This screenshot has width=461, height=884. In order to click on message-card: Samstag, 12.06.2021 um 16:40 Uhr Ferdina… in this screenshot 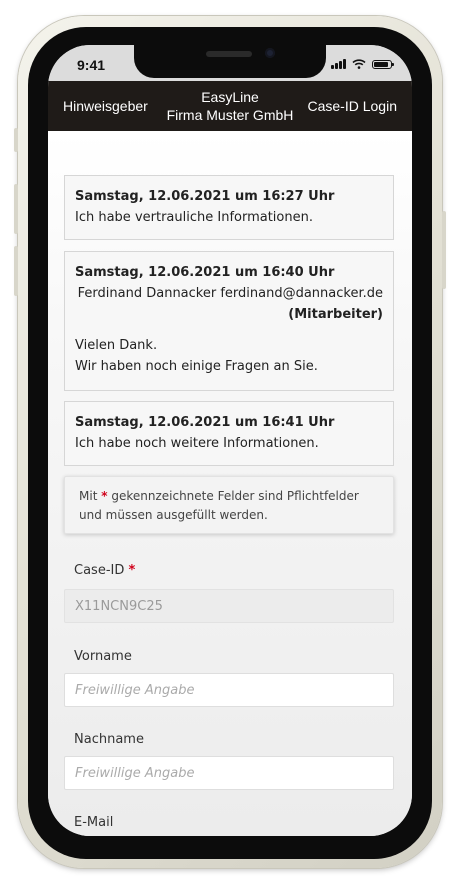, I will do `click(229, 321)`.